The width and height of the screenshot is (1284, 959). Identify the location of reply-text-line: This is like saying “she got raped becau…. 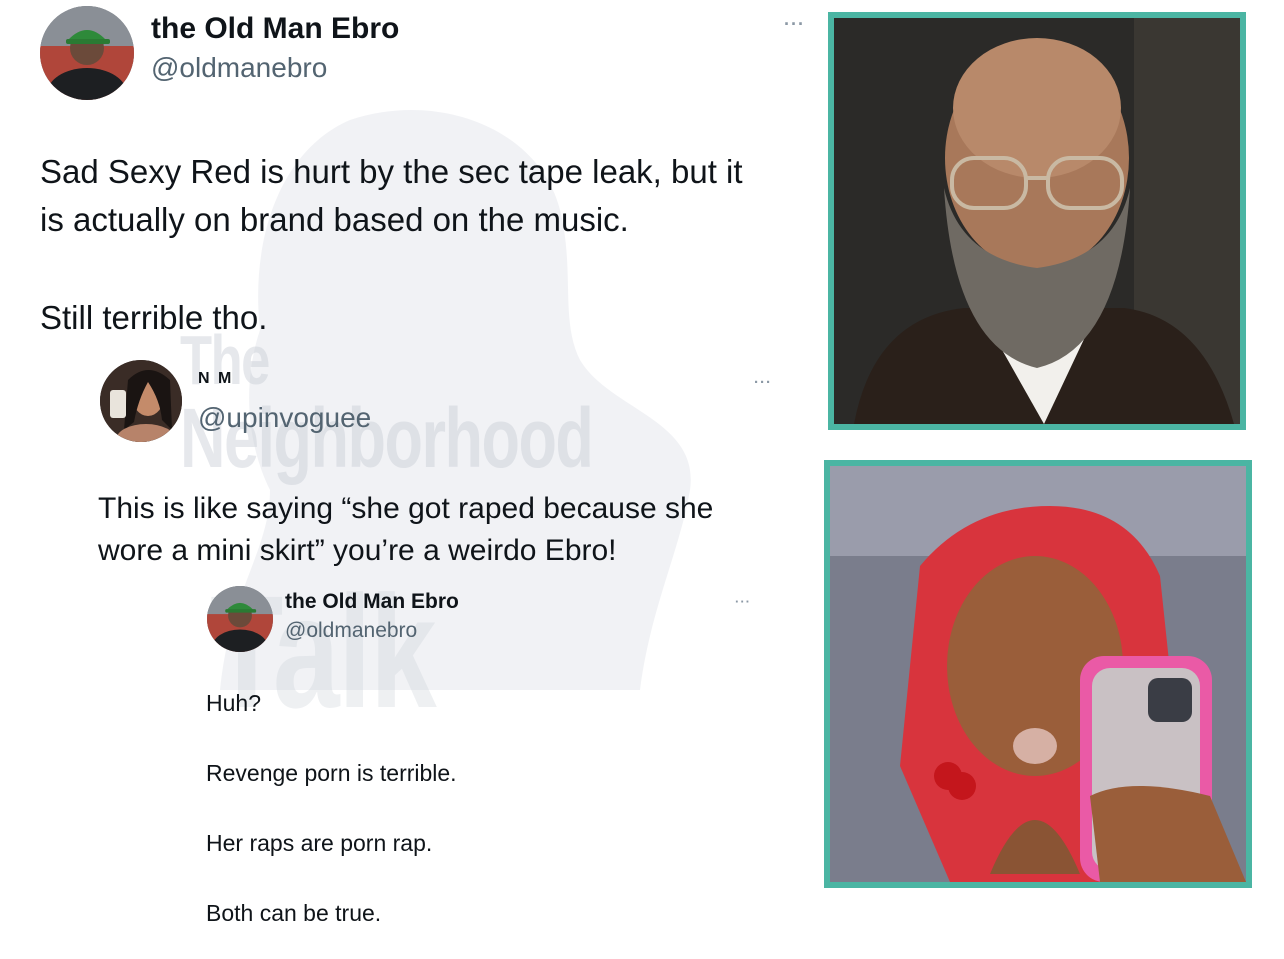
(406, 508).